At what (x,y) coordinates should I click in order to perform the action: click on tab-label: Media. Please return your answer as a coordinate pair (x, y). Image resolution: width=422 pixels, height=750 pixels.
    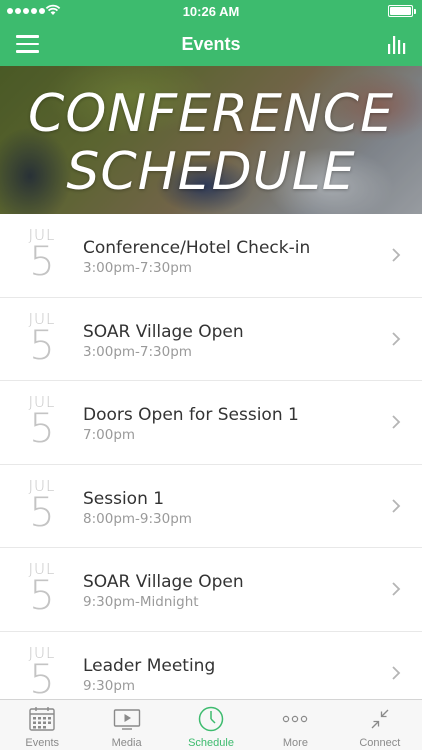
    Looking at the image, I should click on (126, 743).